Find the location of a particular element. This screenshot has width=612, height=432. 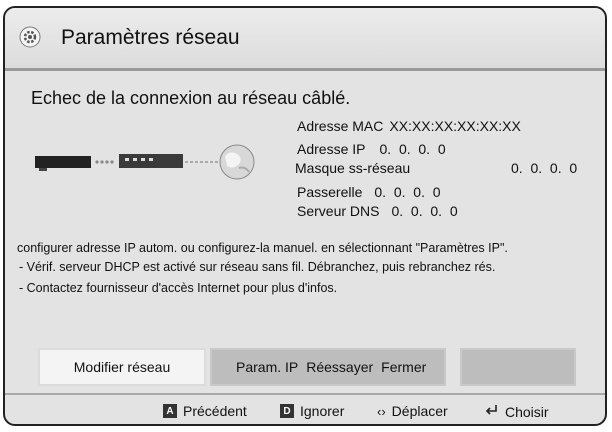

router-icon is located at coordinates (151, 161).